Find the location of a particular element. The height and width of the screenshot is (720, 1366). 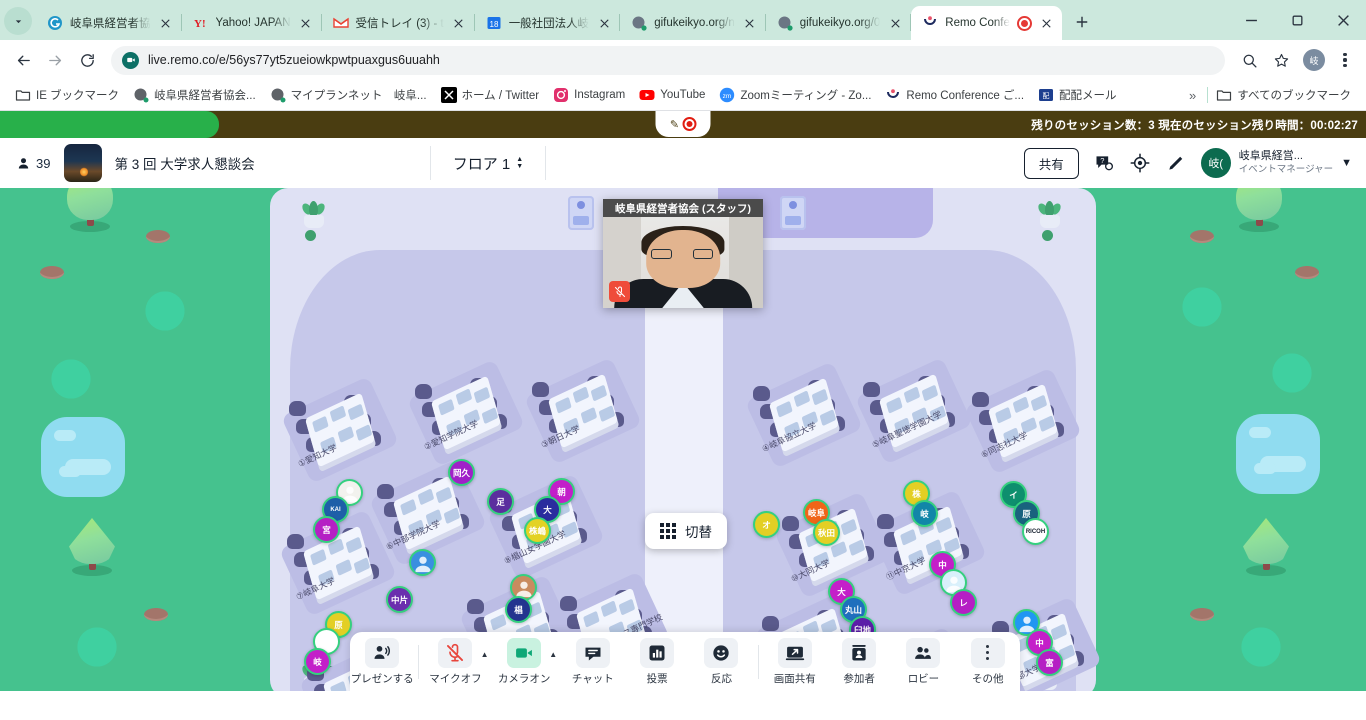

video-tile: 岐阜県経営者協会 (スタッフ) is located at coordinates (683, 253).